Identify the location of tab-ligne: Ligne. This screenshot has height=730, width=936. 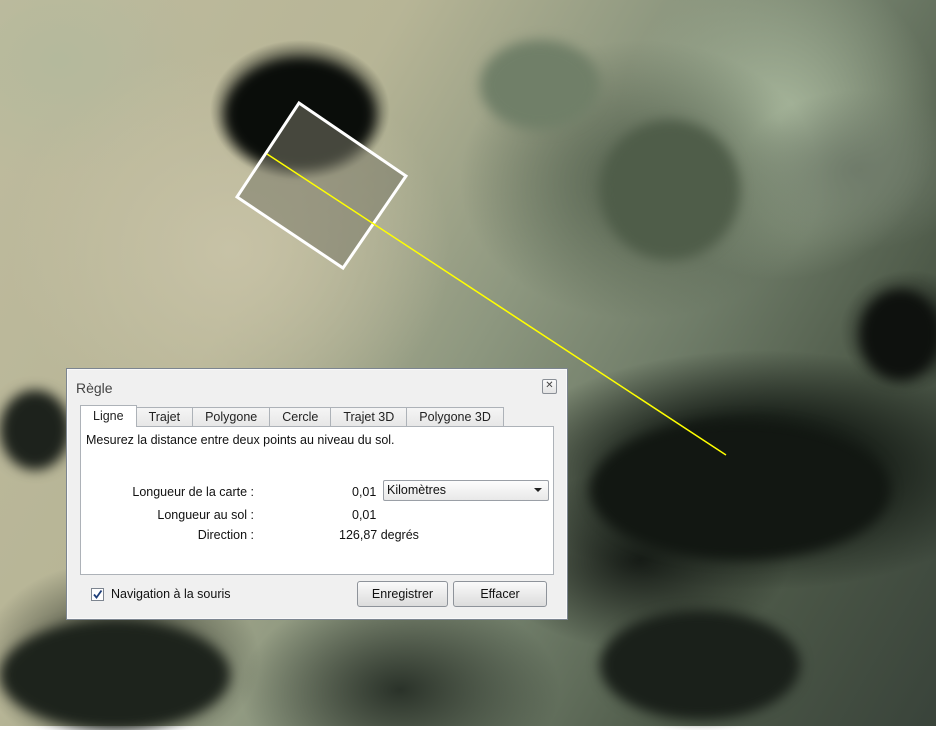
(108, 416).